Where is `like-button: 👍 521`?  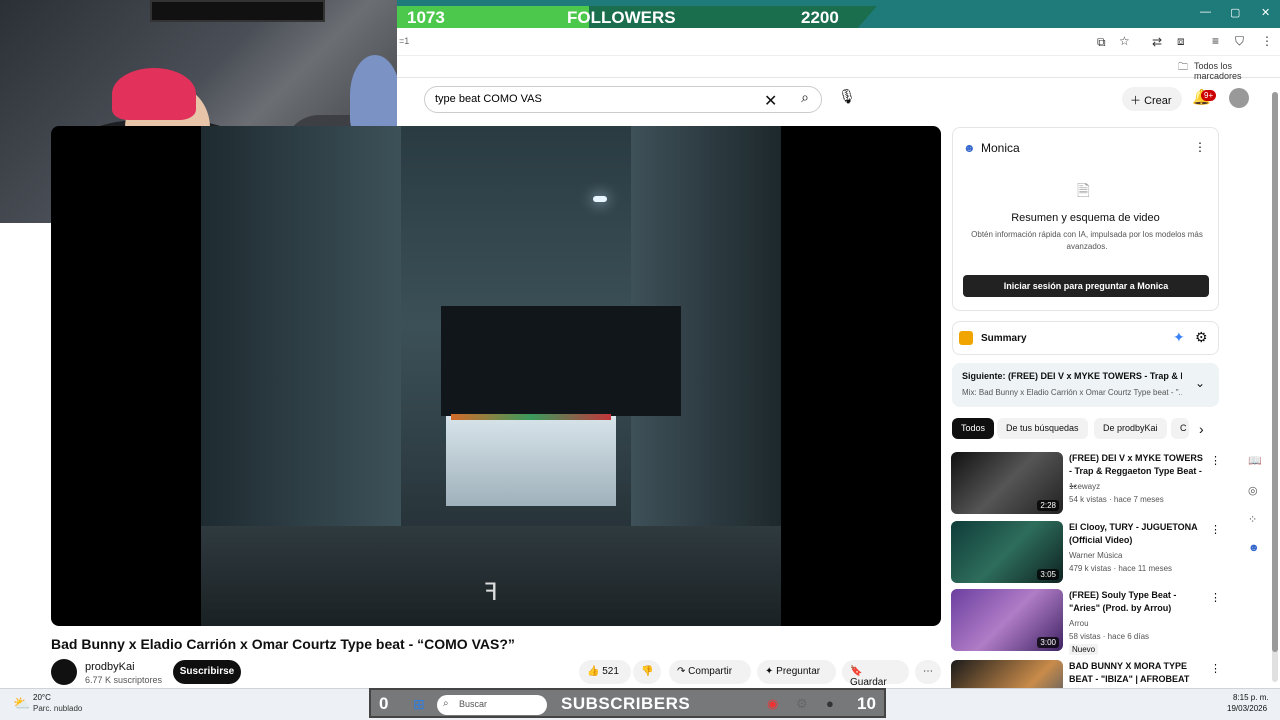 like-button: 👍 521 is located at coordinates (605, 672).